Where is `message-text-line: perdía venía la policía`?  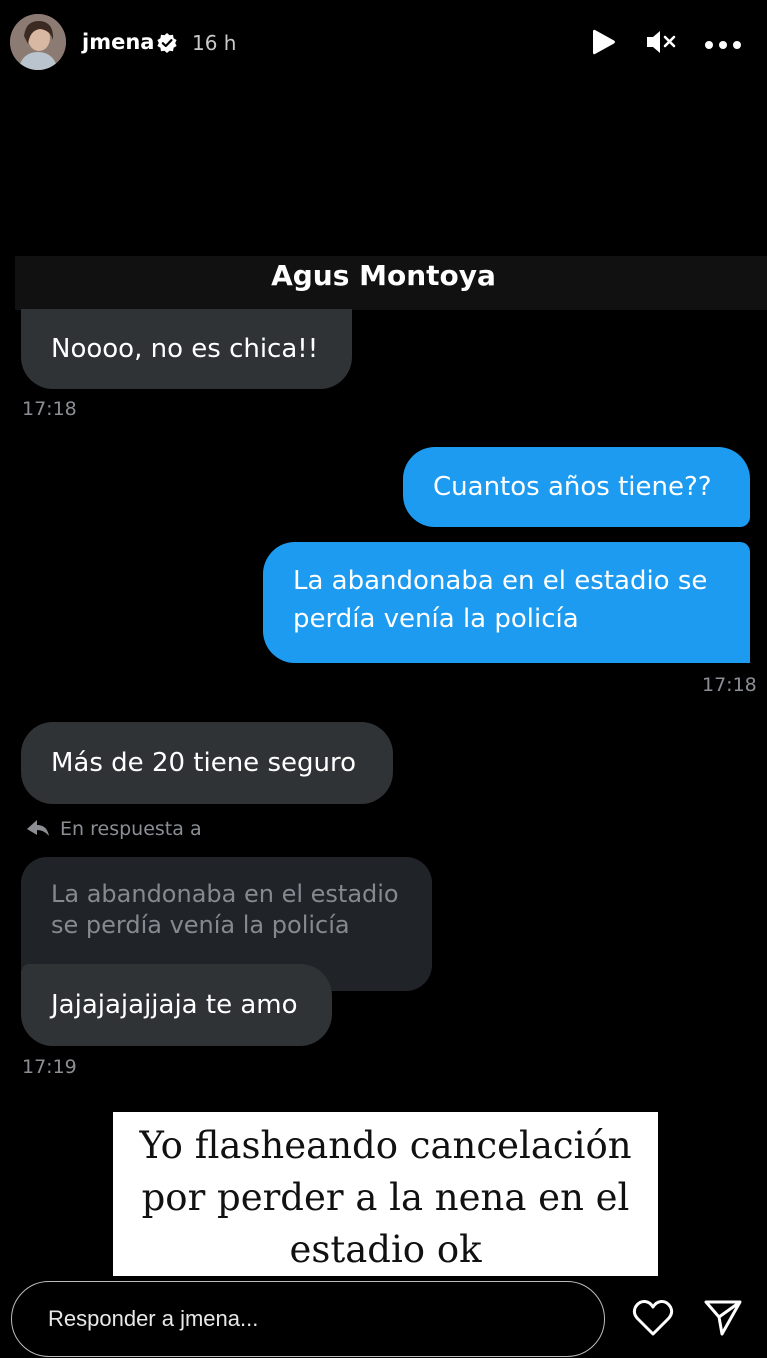 message-text-line: perdía venía la policía is located at coordinates (436, 619).